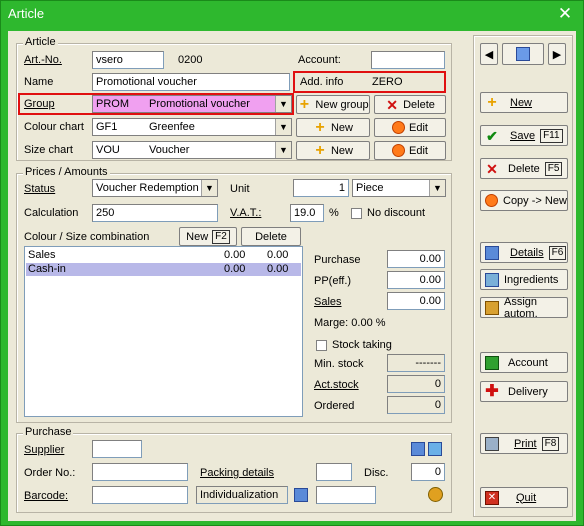 The width and height of the screenshot is (584, 526). I want to click on unit-quantity-field: 1, so click(321, 188).